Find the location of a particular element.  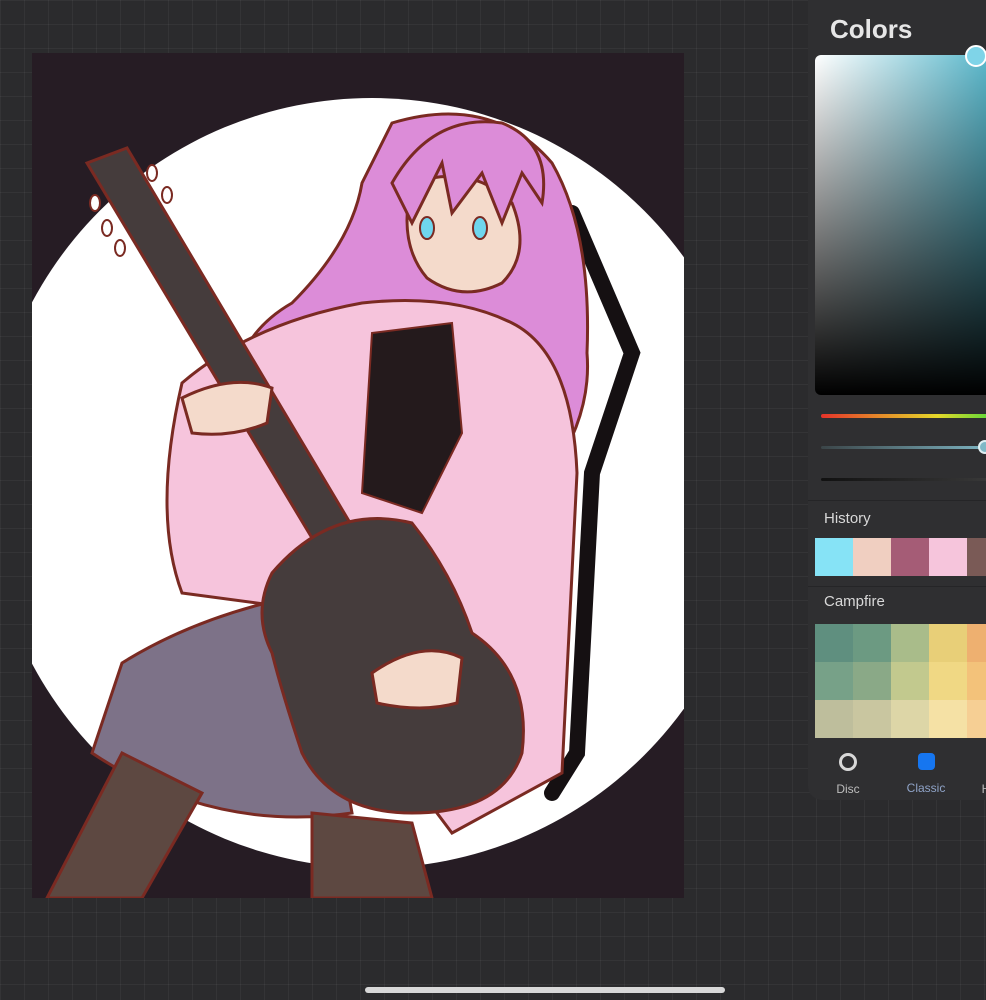

saturation-slider is located at coordinates (903, 447).